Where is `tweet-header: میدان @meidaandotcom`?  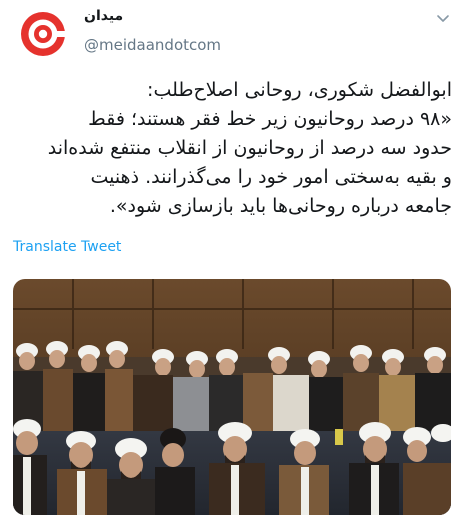
tweet-header: میدان @meidaandotcom is located at coordinates (232, 35).